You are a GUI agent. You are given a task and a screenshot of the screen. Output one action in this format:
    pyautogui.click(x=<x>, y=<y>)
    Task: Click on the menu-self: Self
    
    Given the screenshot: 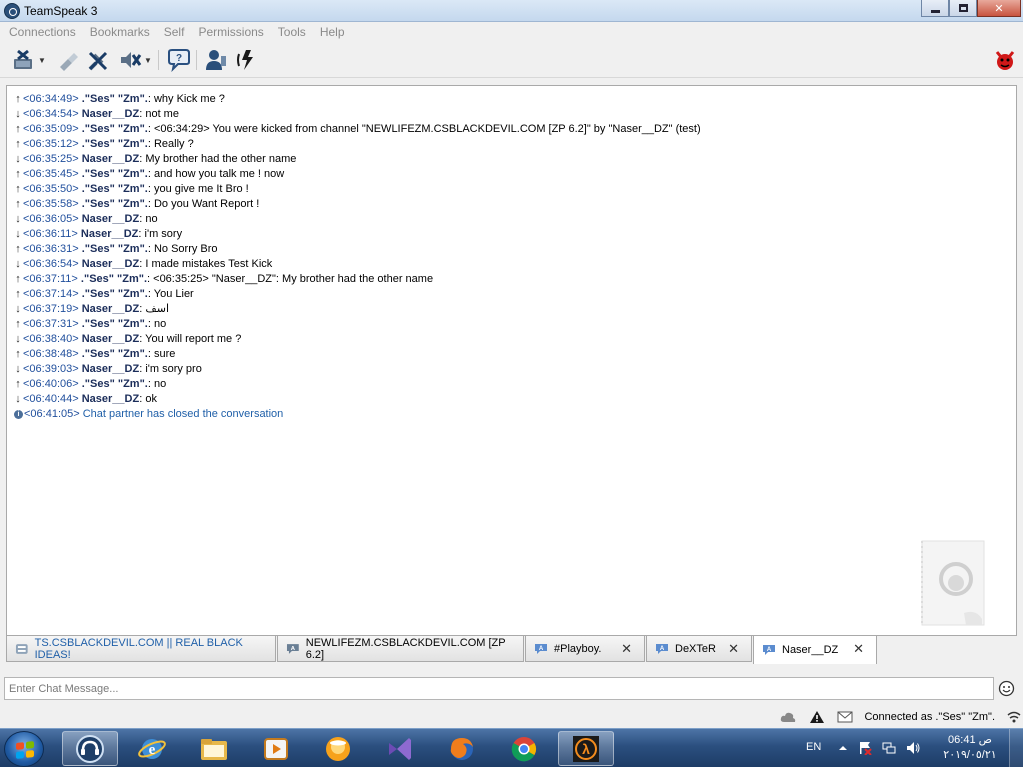 What is the action you would take?
    pyautogui.click(x=174, y=32)
    